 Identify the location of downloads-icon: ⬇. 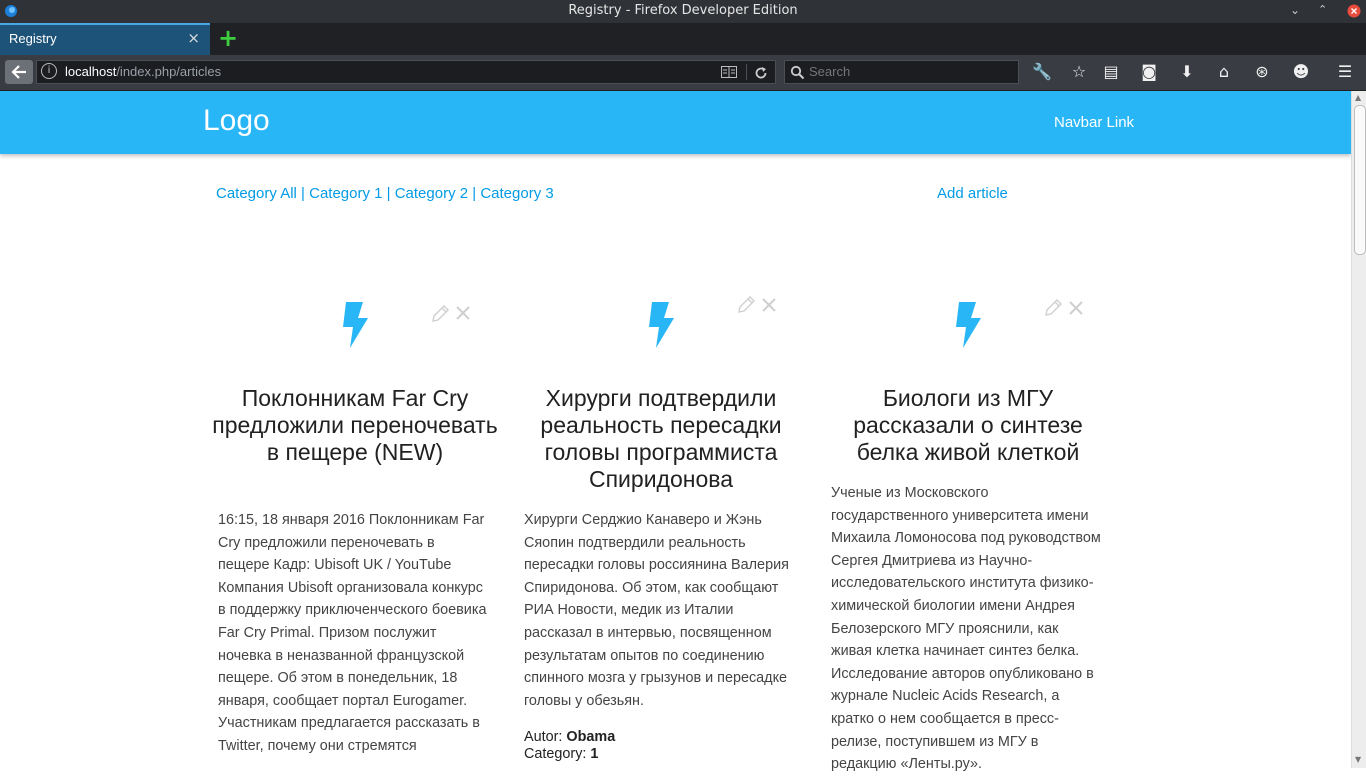
(1187, 71).